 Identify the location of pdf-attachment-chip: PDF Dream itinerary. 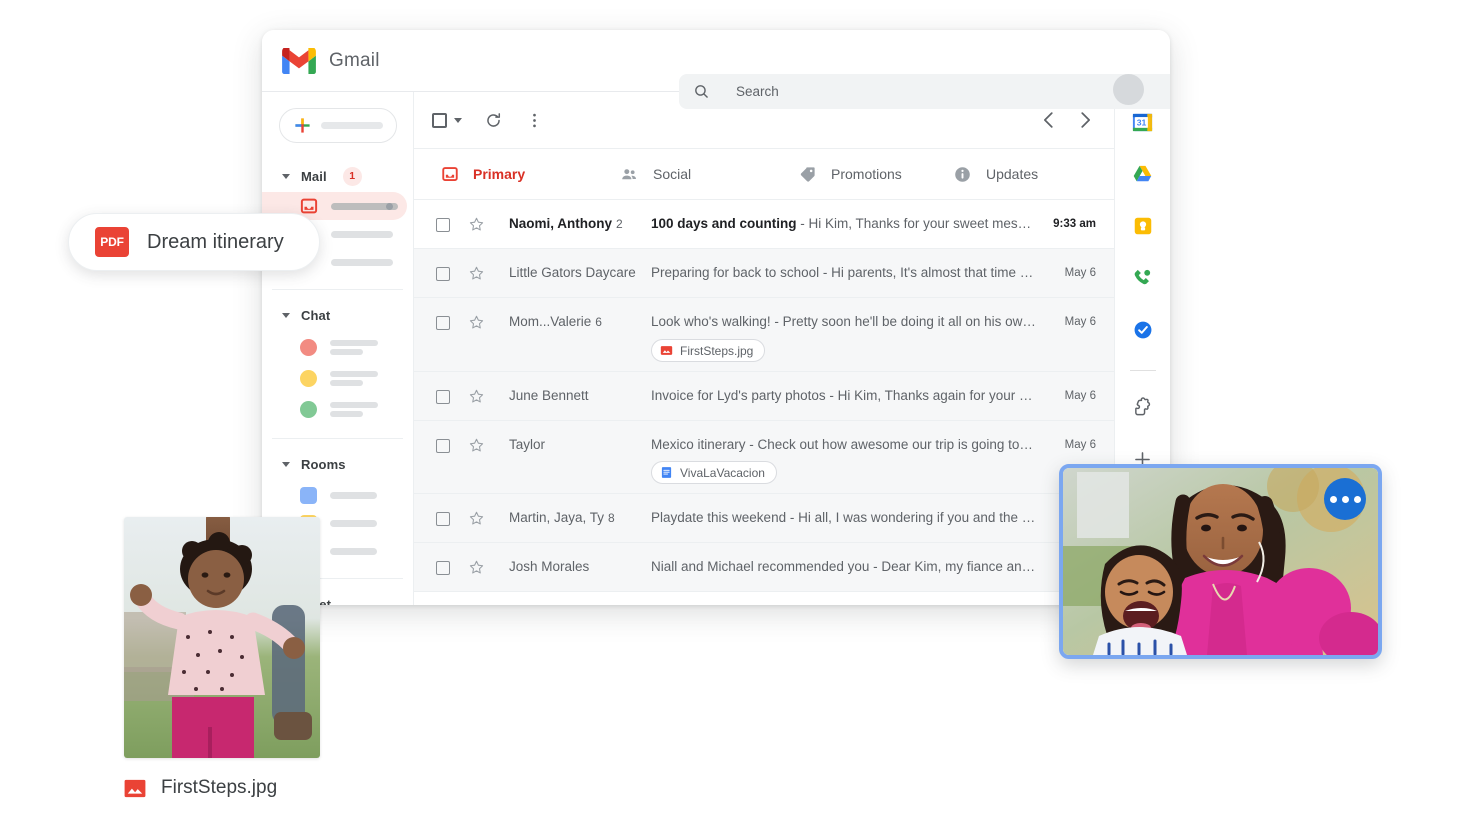
(194, 242).